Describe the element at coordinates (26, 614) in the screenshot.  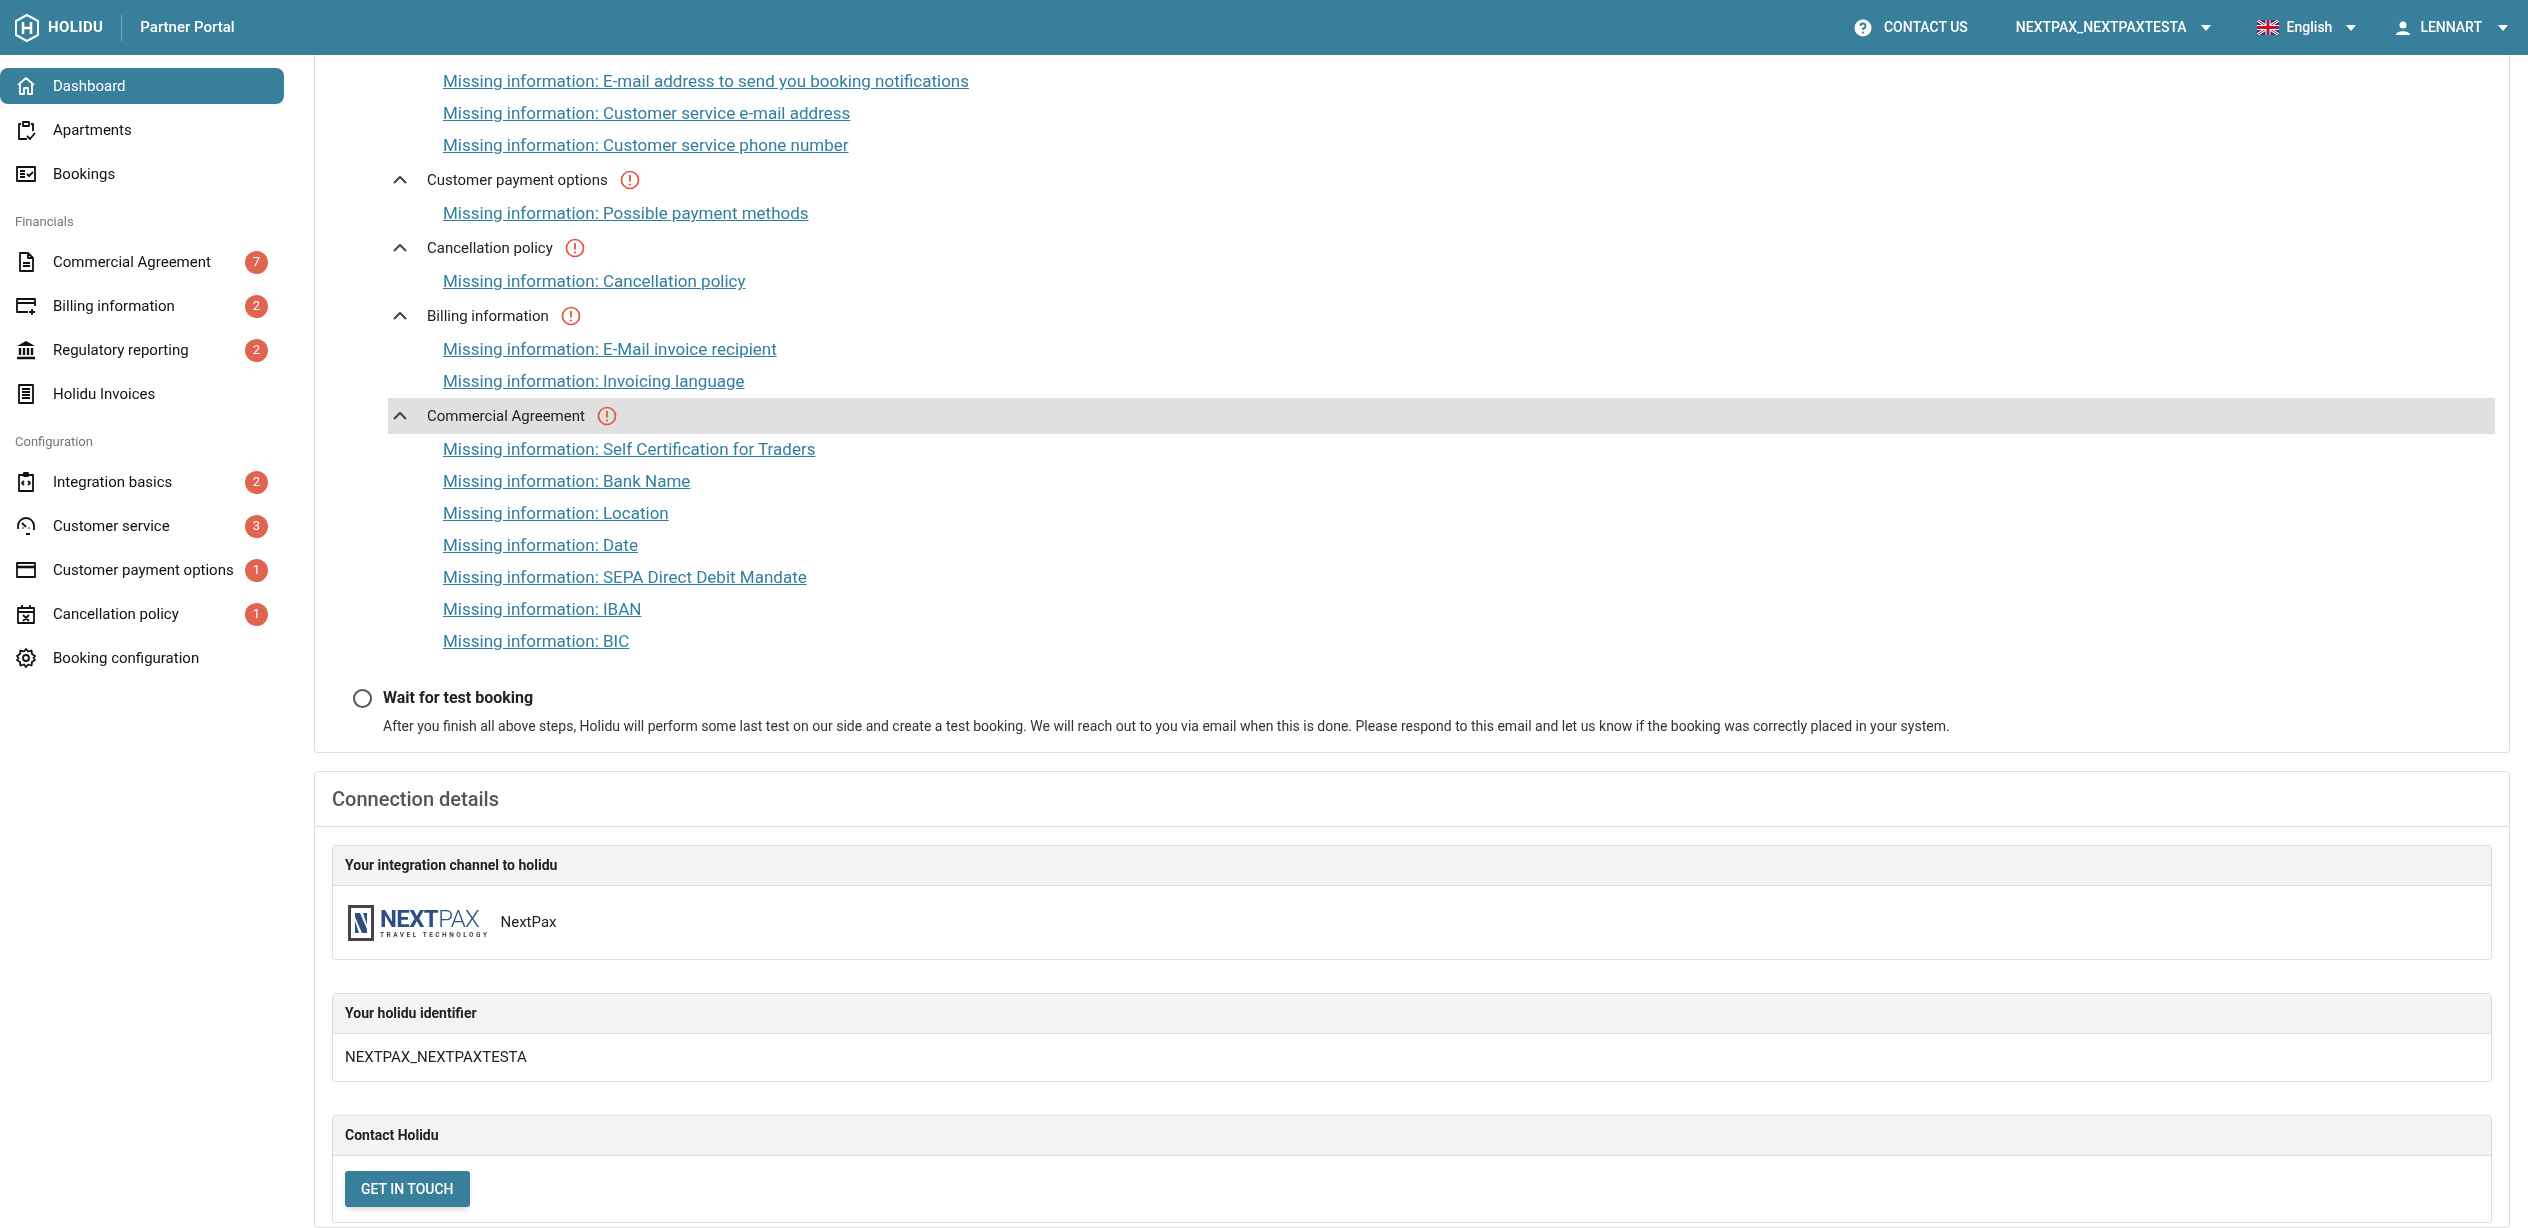
I see `calendar-x-icon` at that location.